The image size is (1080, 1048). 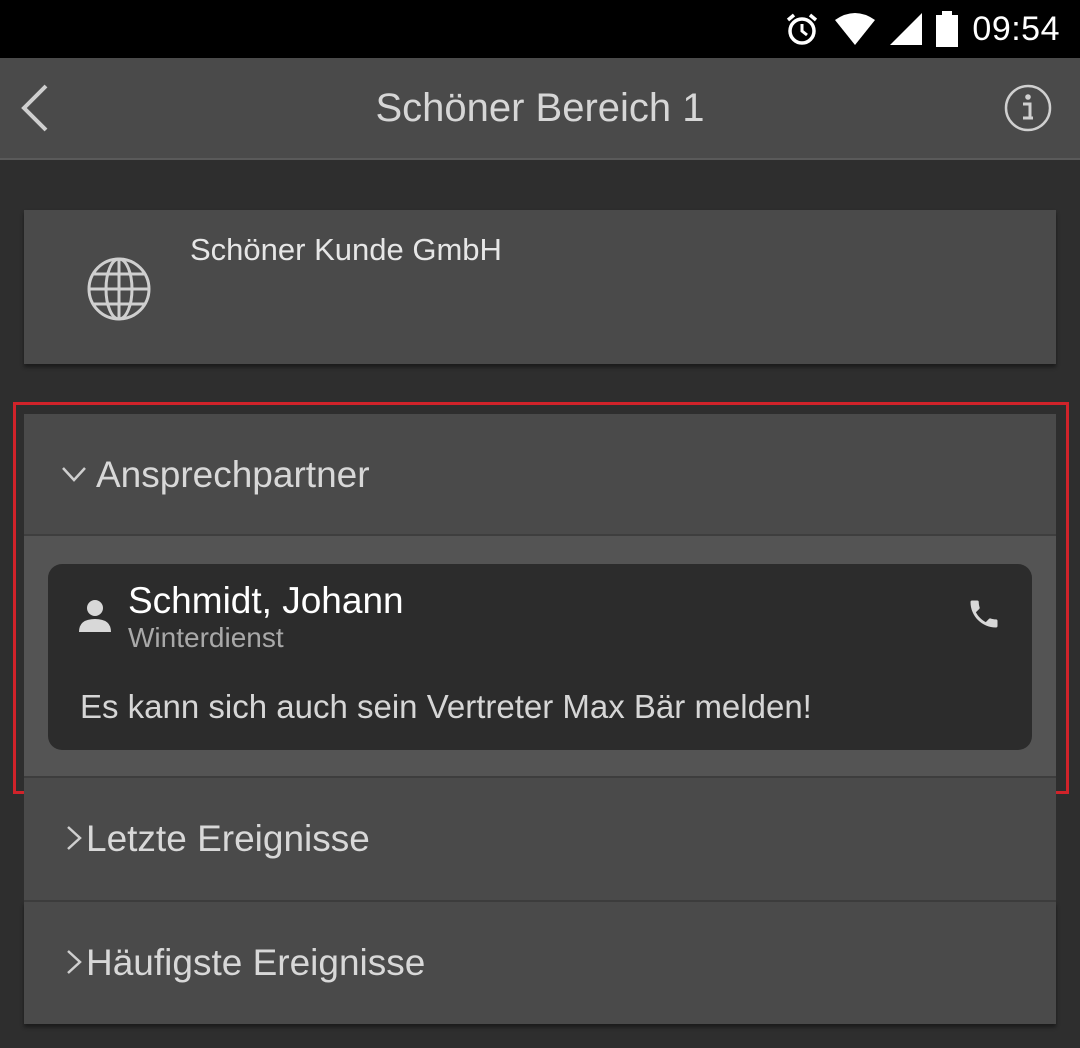 What do you see at coordinates (228, 838) in the screenshot?
I see `section-label-recent-events: Letzte Ereignisse` at bounding box center [228, 838].